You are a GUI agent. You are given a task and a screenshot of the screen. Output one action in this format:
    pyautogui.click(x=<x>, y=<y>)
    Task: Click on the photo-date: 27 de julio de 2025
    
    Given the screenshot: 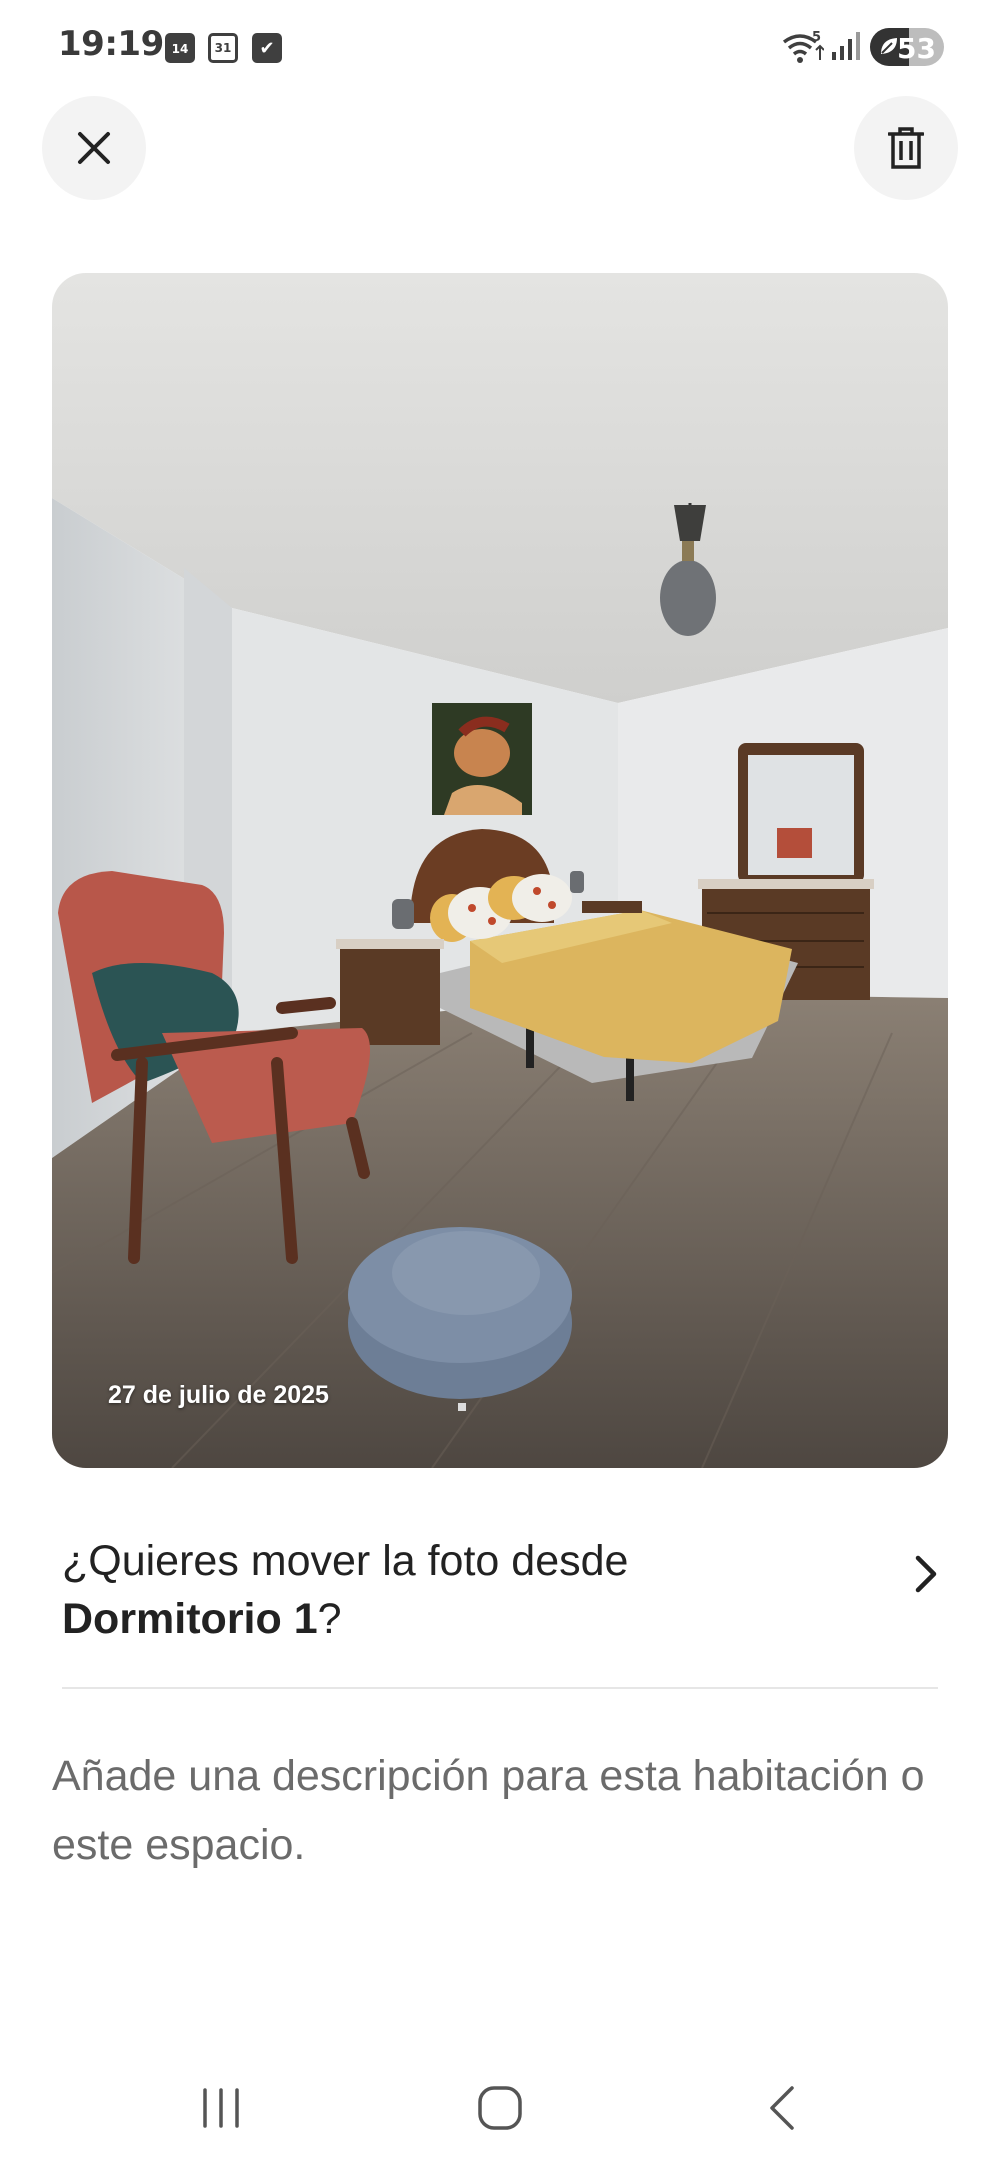 What is the action you would take?
    pyautogui.click(x=218, y=1395)
    